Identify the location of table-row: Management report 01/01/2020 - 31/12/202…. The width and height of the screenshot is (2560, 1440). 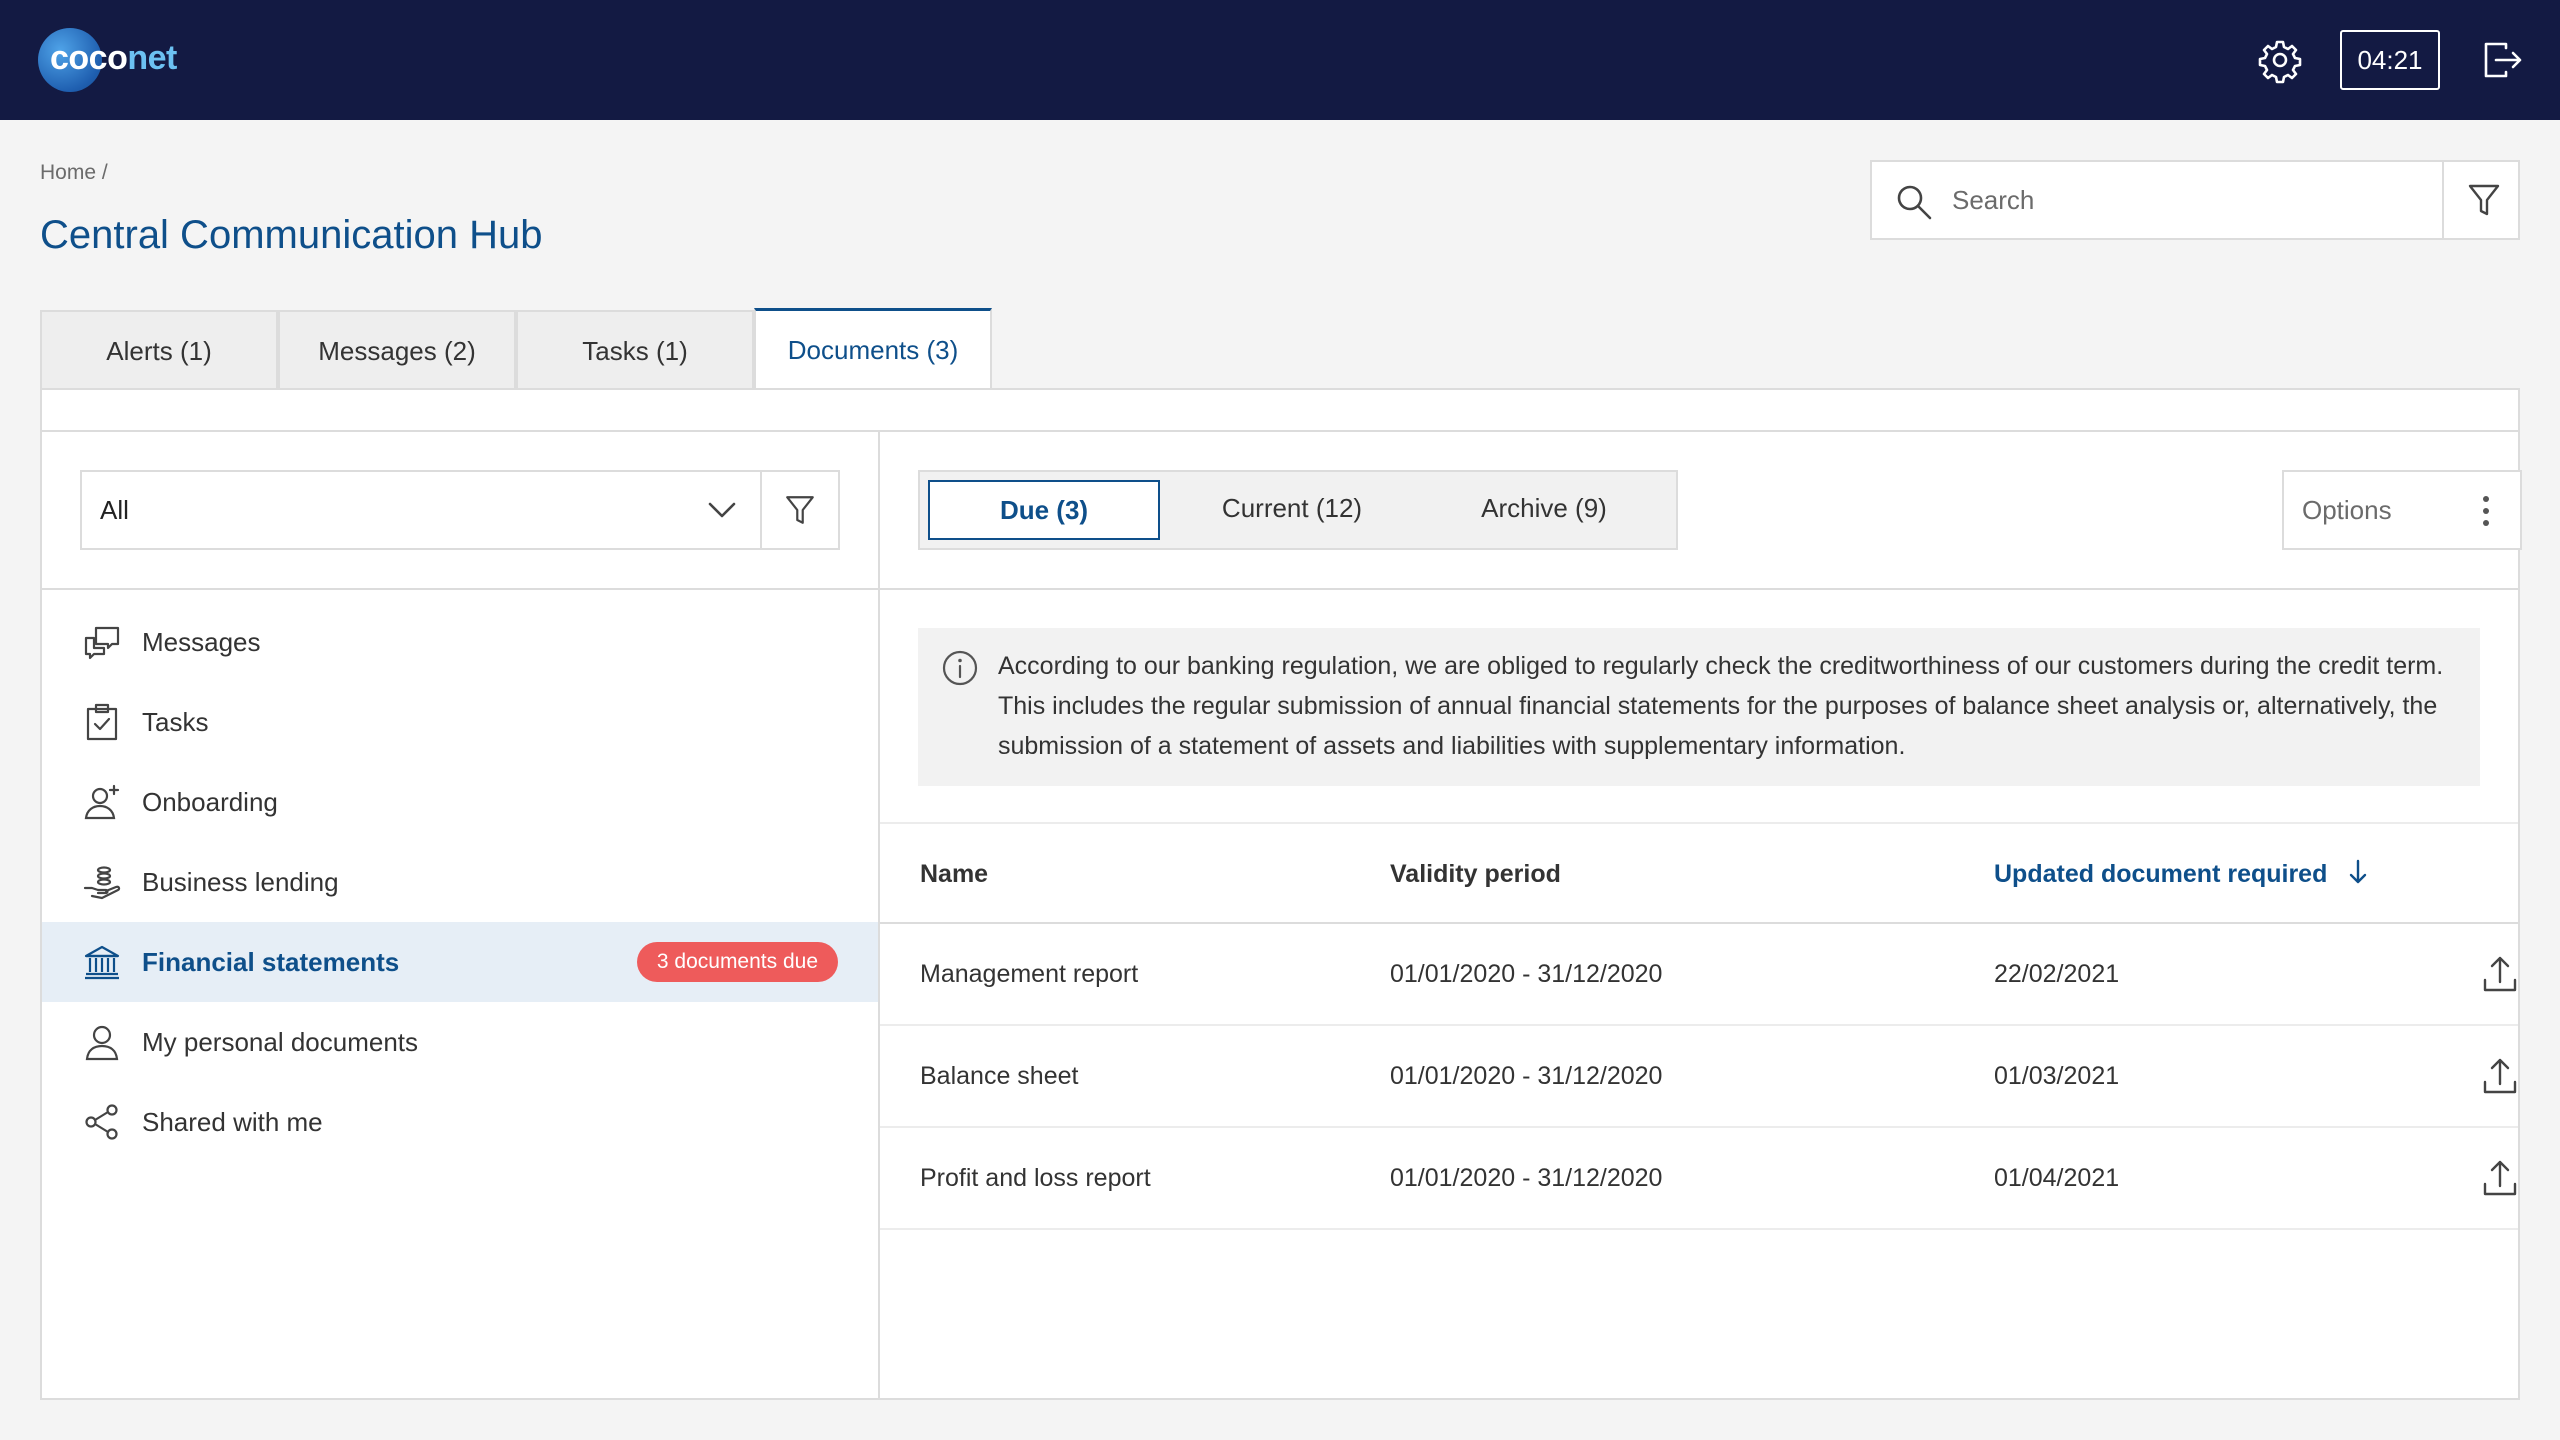
(1699, 975).